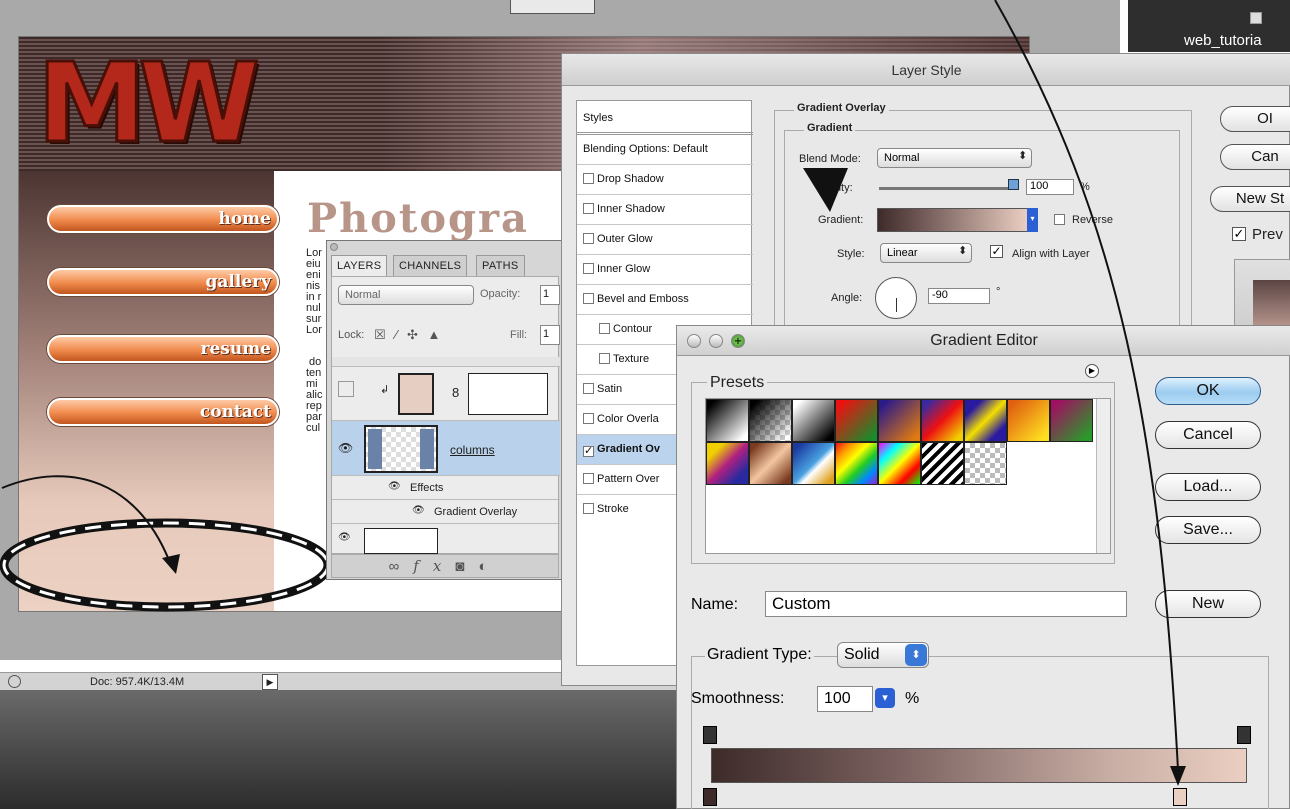  What do you see at coordinates (716, 341) in the screenshot?
I see `minimize-icon` at bounding box center [716, 341].